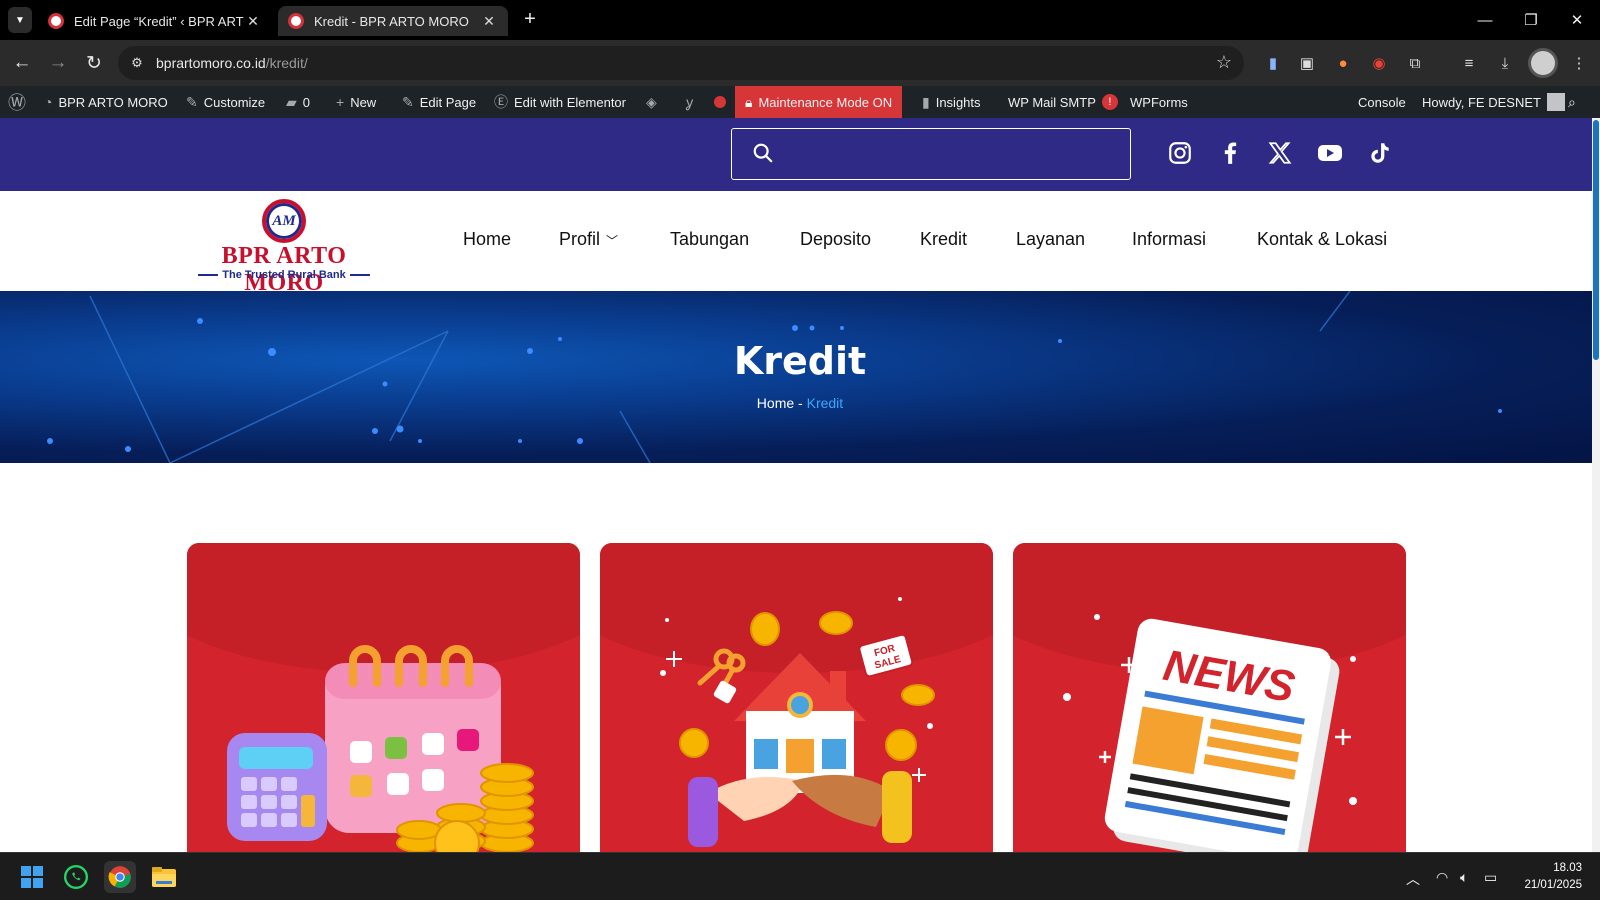  I want to click on status-dot-icon, so click(720, 102).